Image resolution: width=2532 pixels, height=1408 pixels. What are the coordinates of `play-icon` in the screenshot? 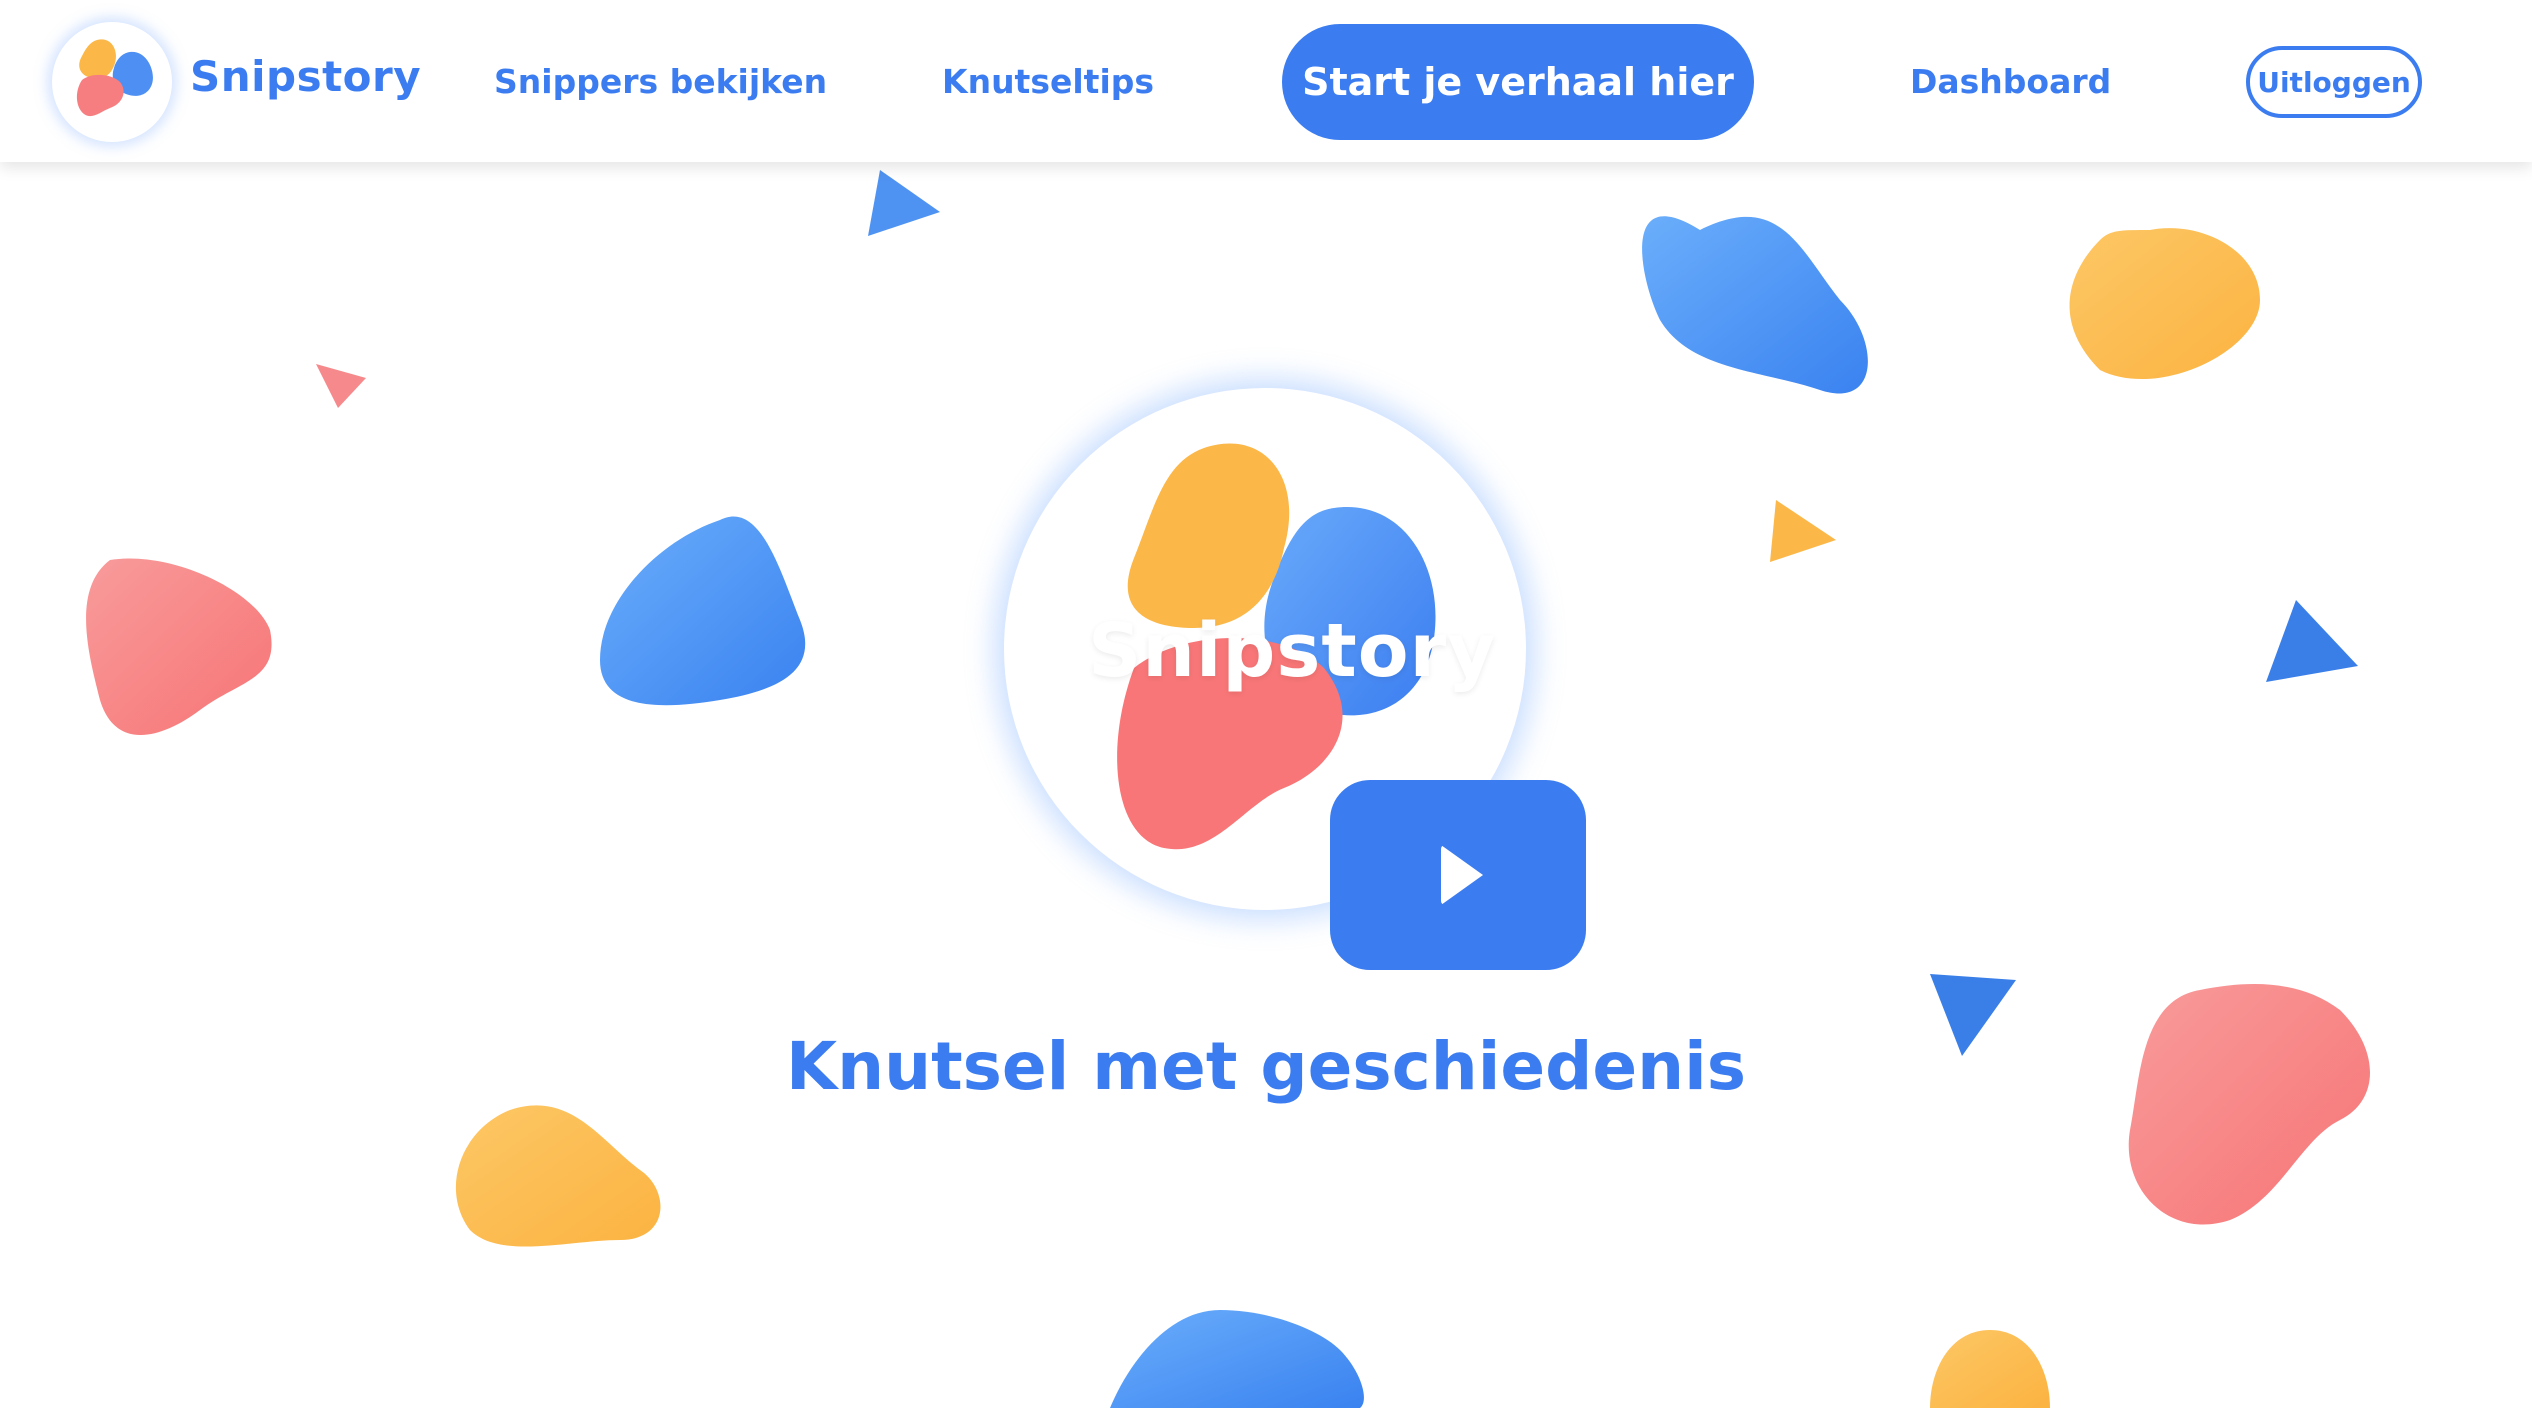 It's located at (1462, 875).